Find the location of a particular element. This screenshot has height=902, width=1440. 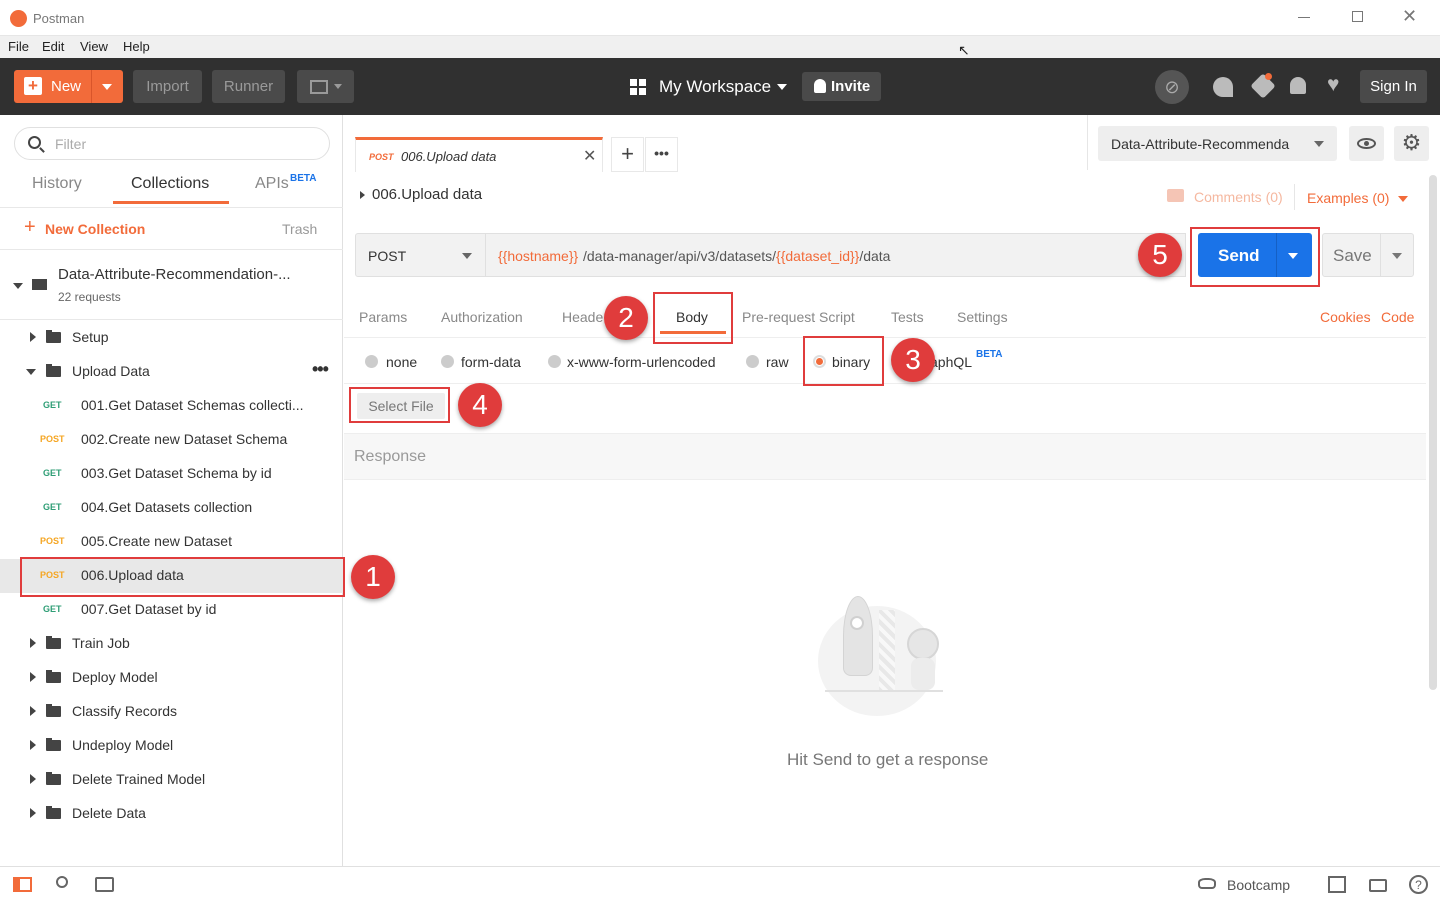

new-collection-button: + New Collection is located at coordinates (84, 227).